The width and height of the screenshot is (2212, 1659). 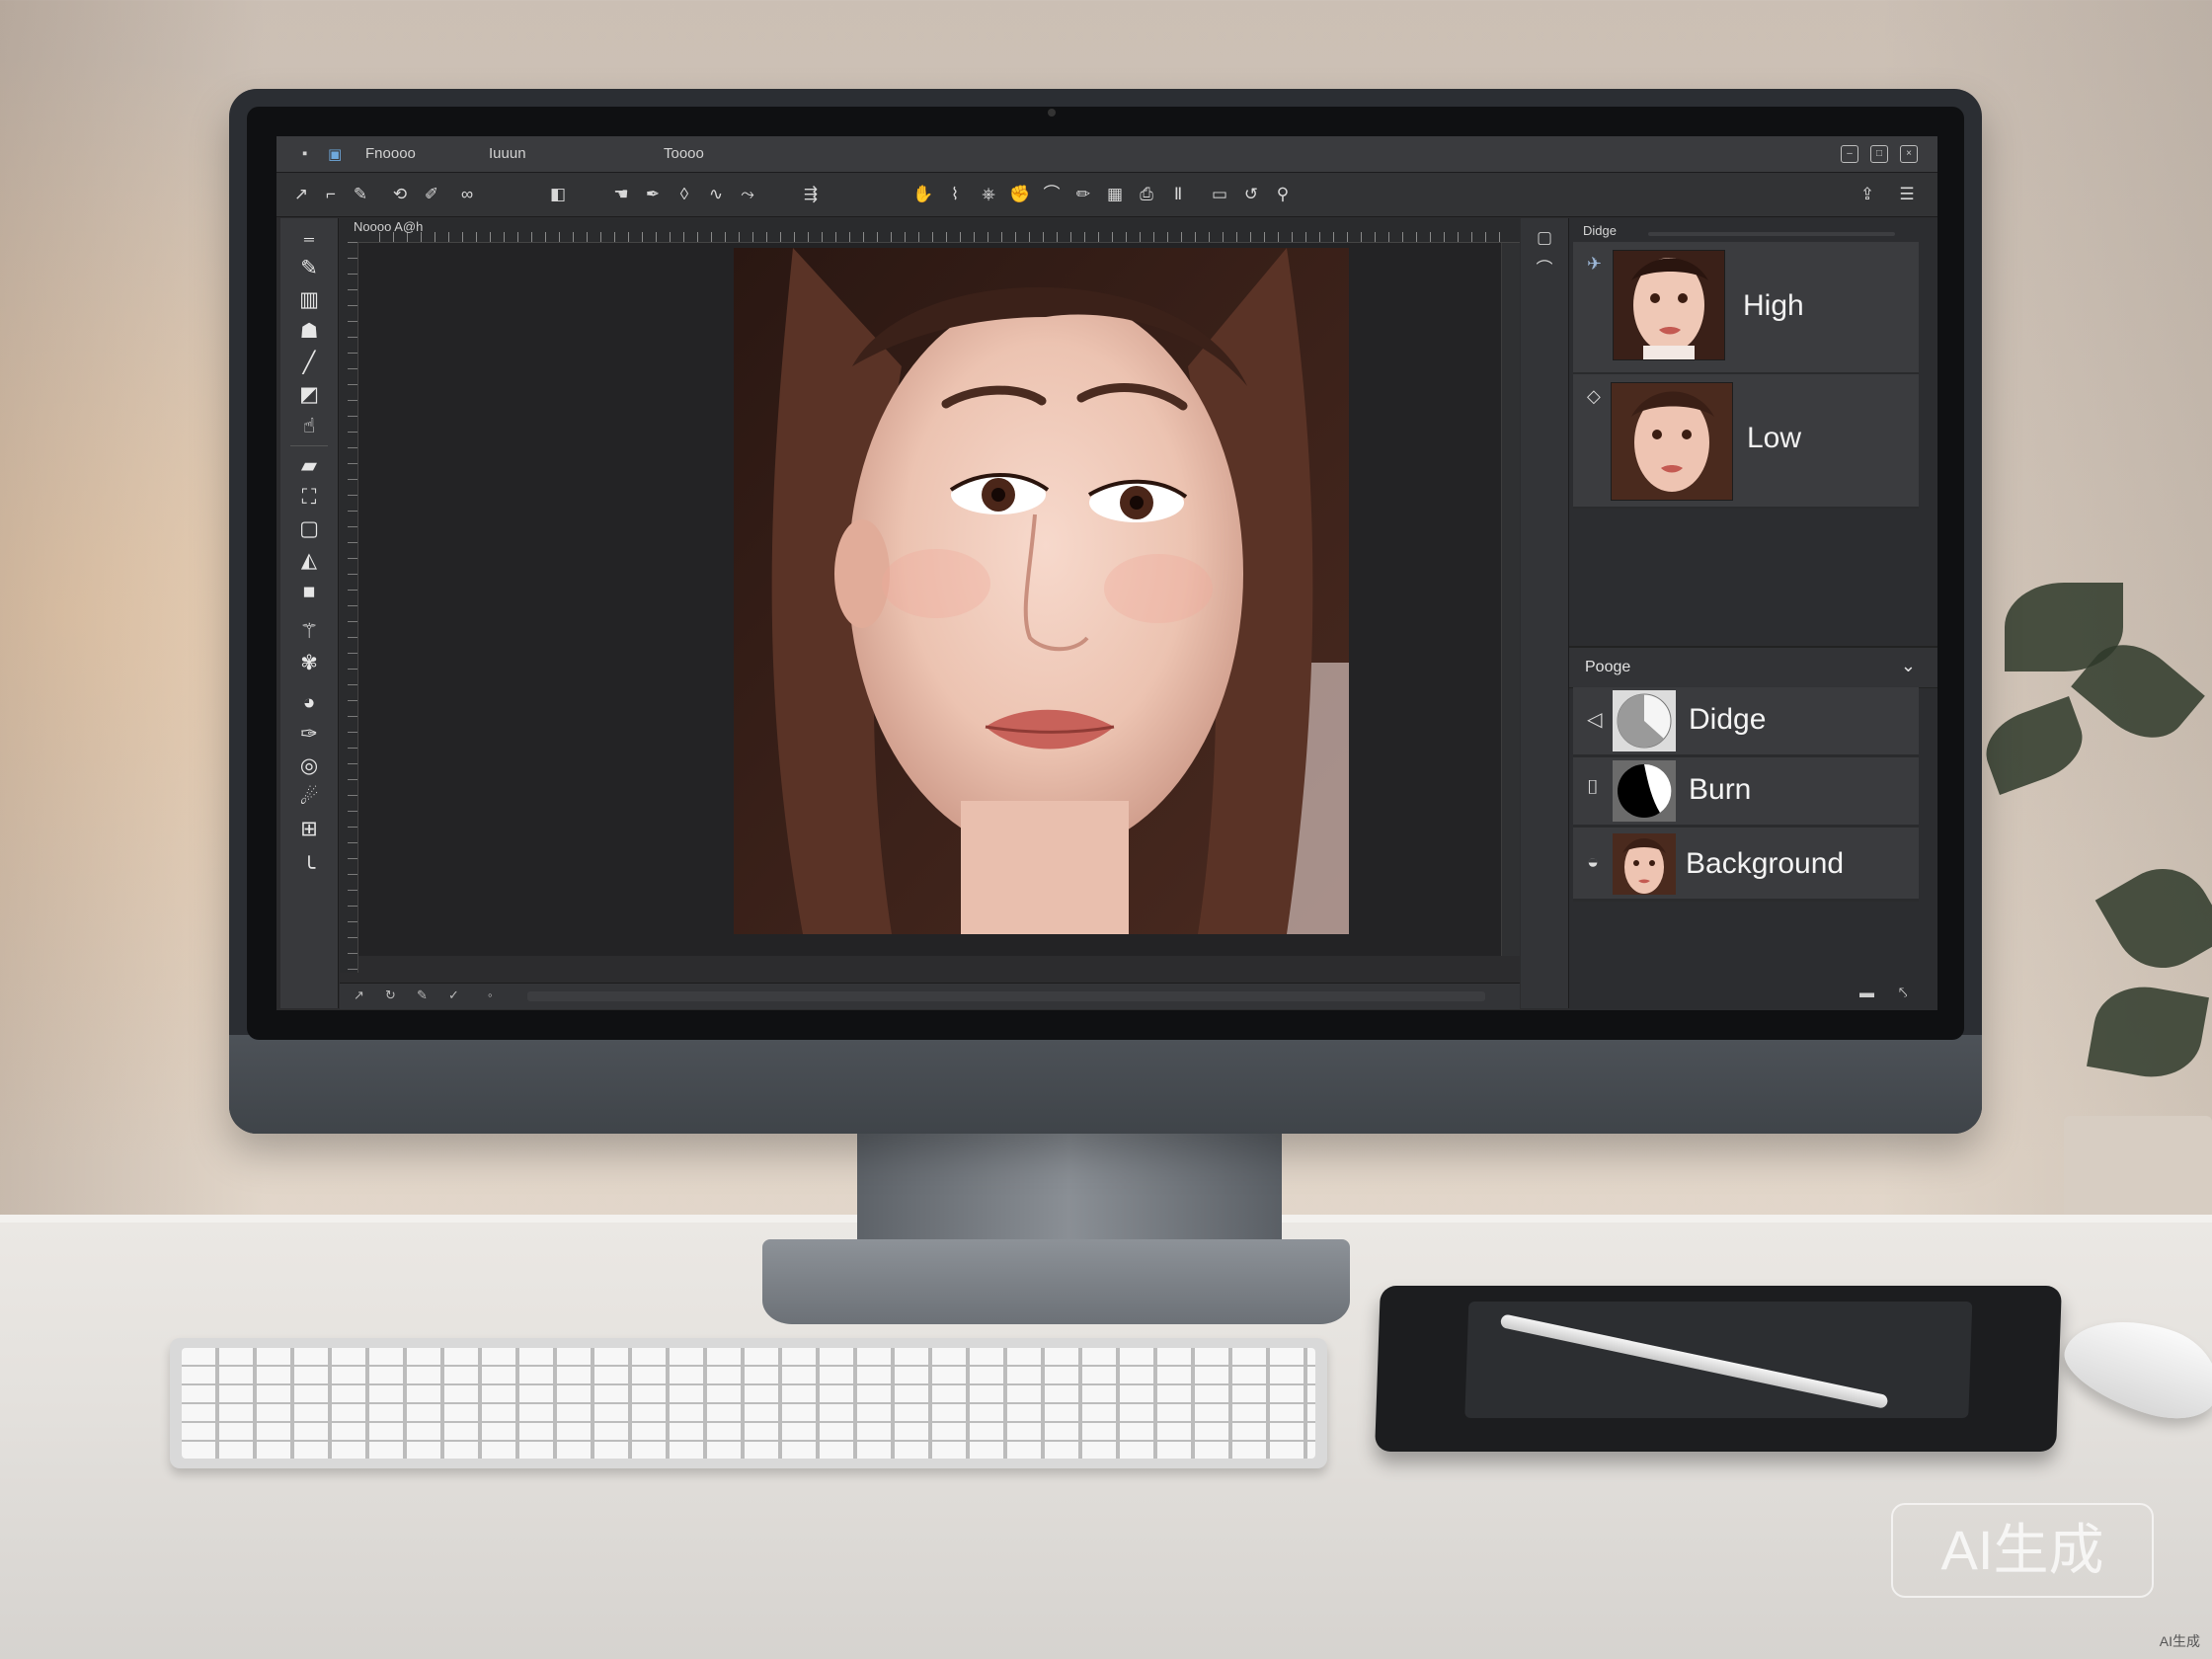 I want to click on layer-row-background: ◒ Background, so click(x=1746, y=865).